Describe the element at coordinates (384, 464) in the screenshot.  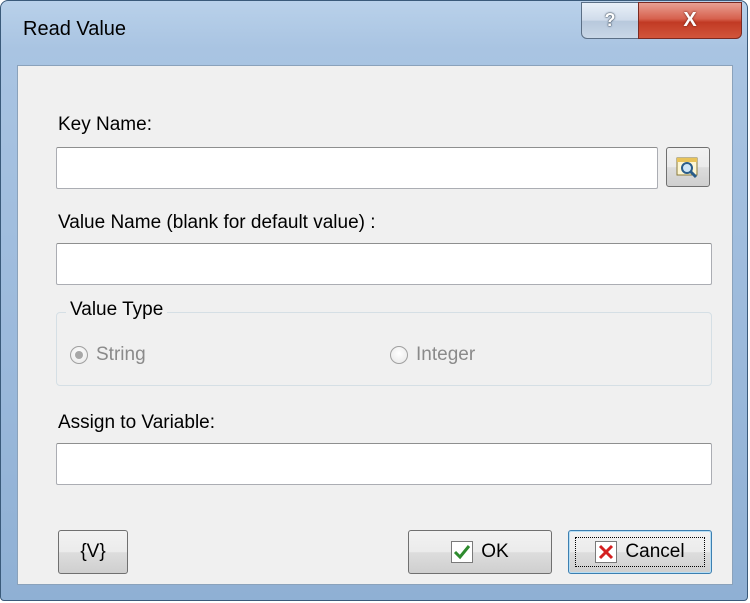
I see `assign-variable-input` at that location.